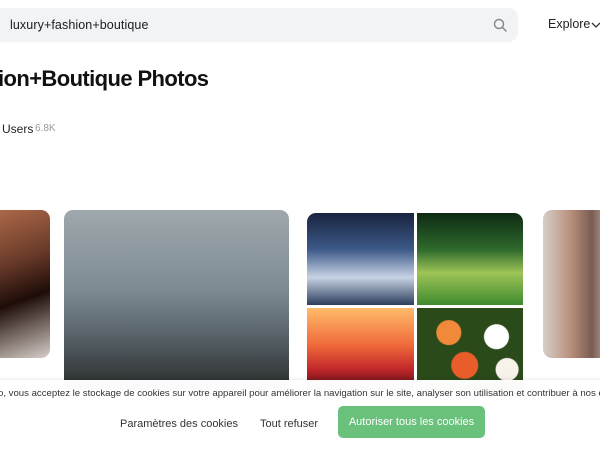  I want to click on users-tab: Users, so click(17, 129).